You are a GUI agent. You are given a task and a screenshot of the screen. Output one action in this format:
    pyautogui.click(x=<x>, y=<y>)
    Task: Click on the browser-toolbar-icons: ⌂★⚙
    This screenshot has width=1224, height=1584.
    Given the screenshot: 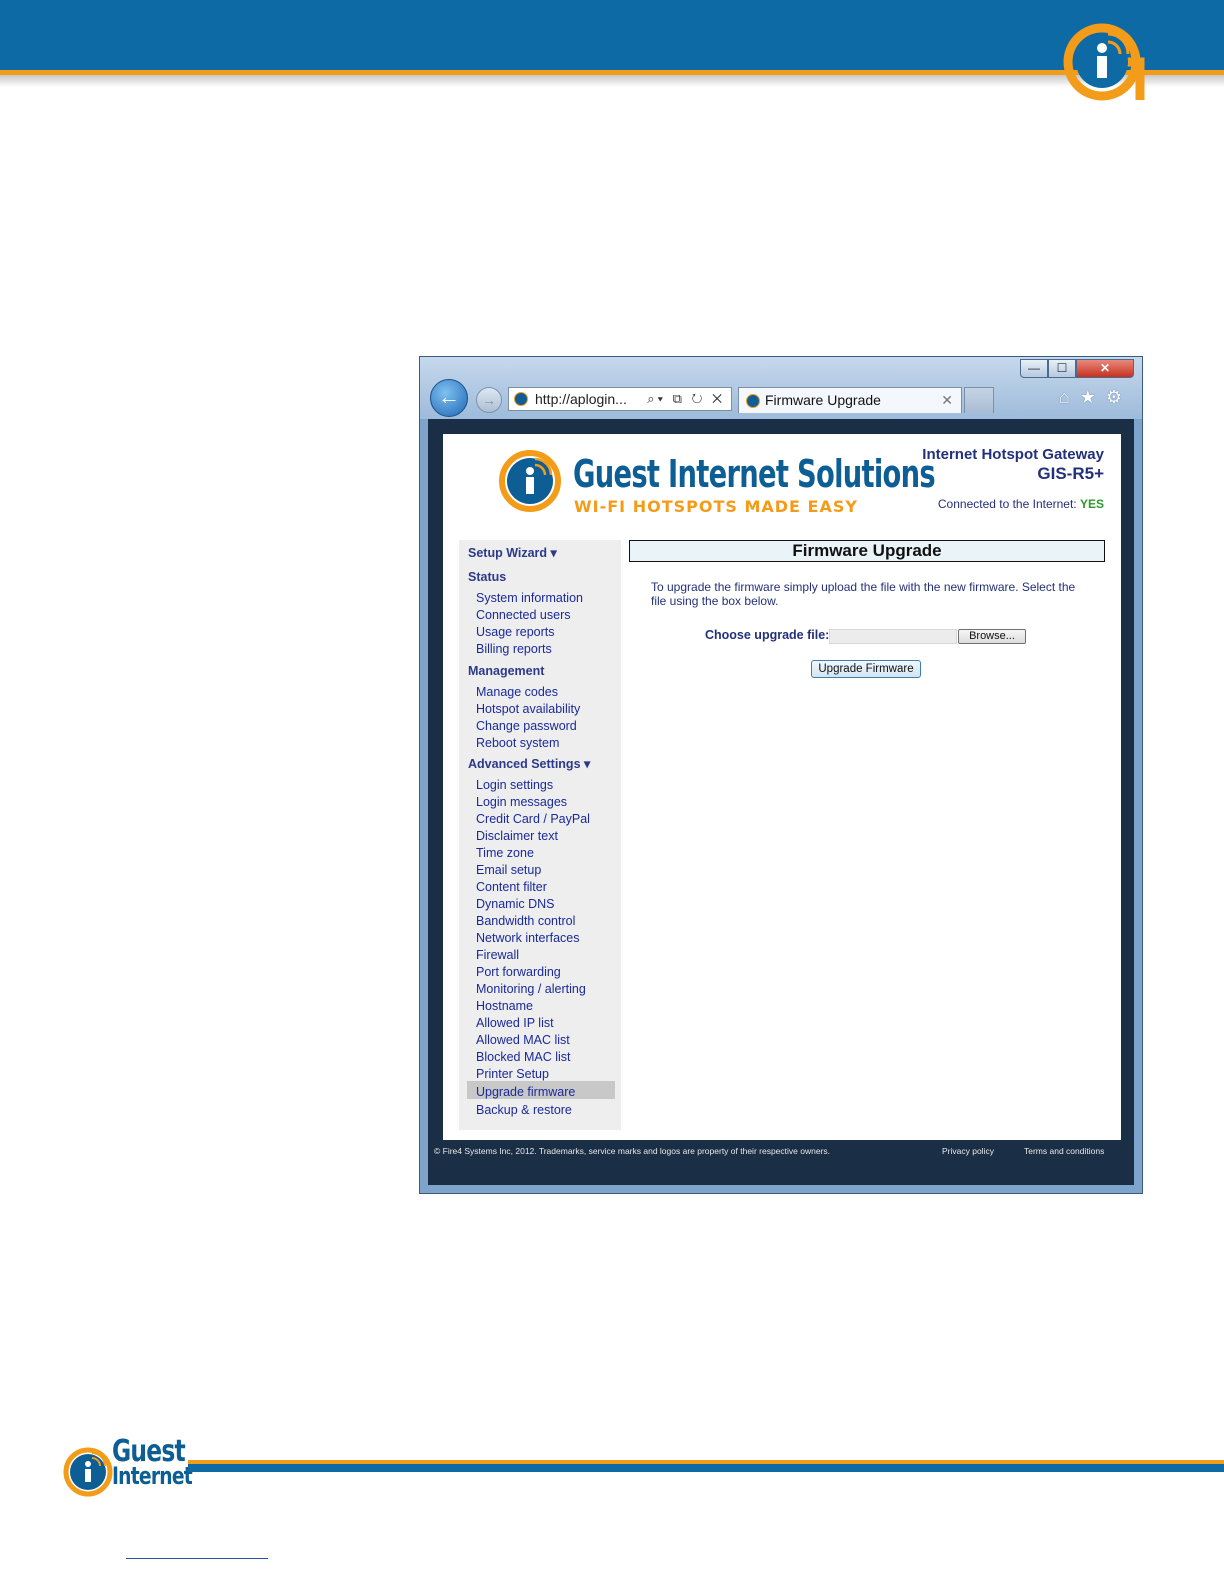 What is the action you would take?
    pyautogui.click(x=1095, y=397)
    